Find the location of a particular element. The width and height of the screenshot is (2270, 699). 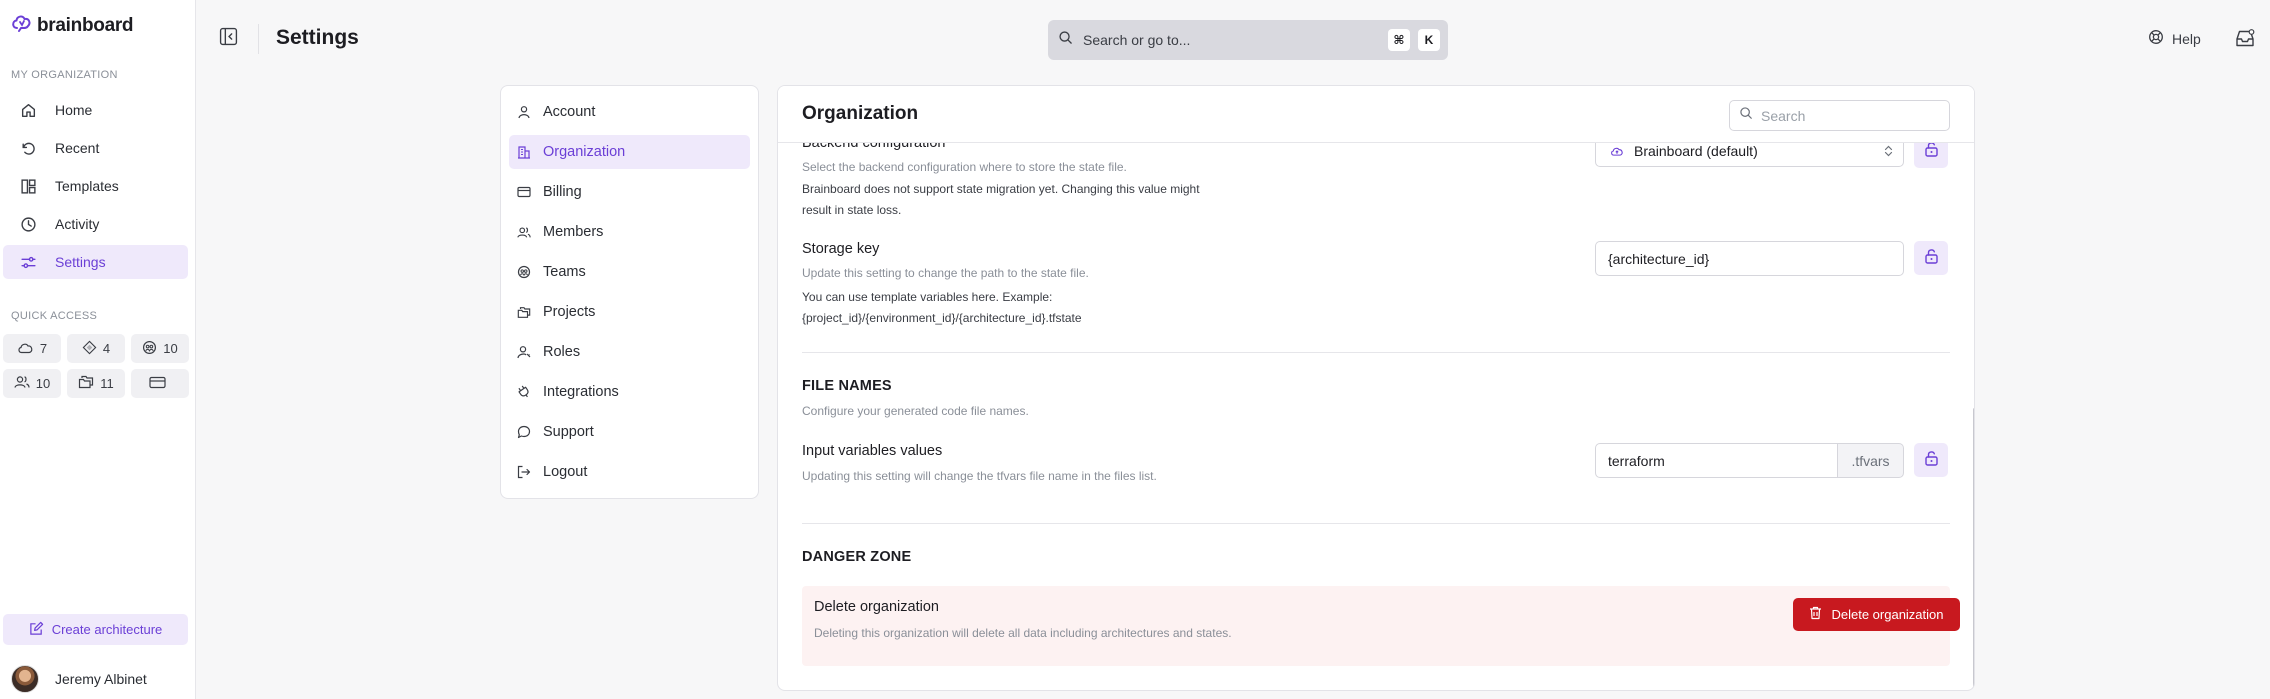

cloud-upload-icon is located at coordinates (1617, 151).